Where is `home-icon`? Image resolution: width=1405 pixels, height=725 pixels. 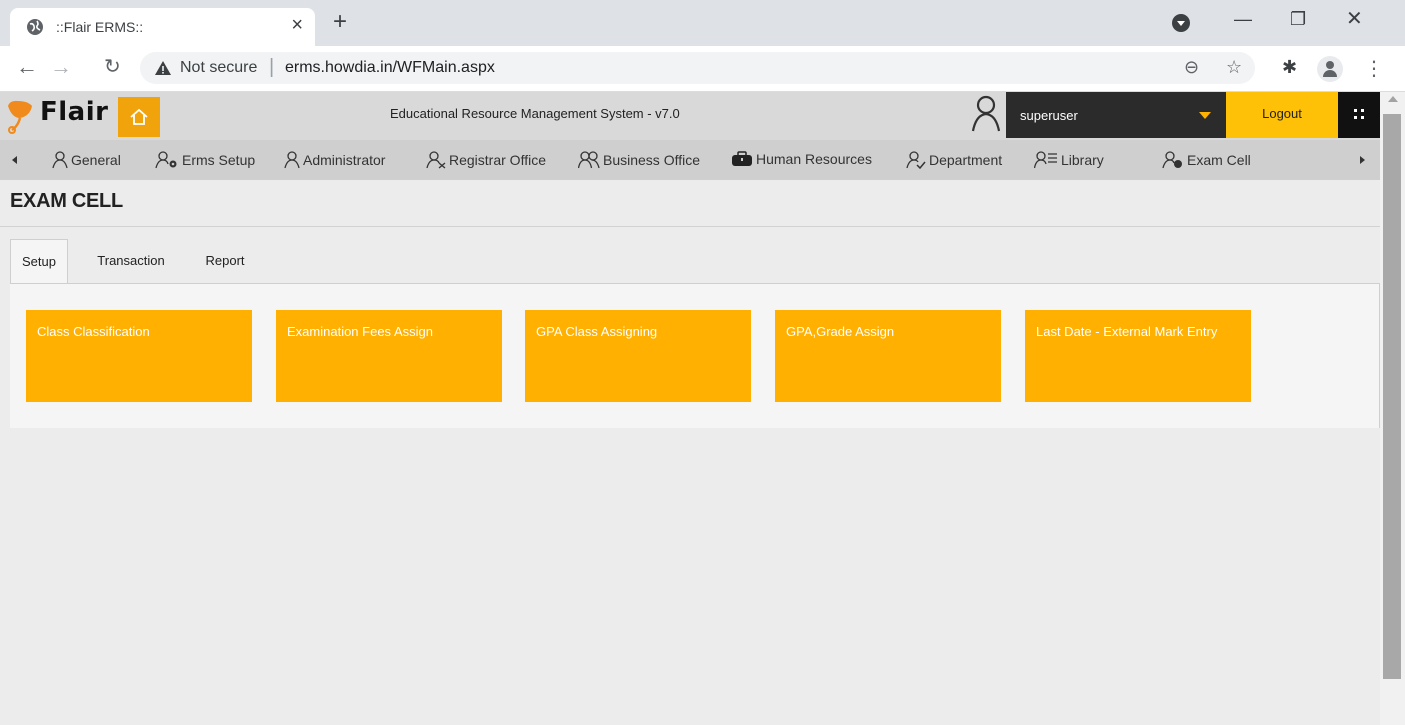 home-icon is located at coordinates (139, 116).